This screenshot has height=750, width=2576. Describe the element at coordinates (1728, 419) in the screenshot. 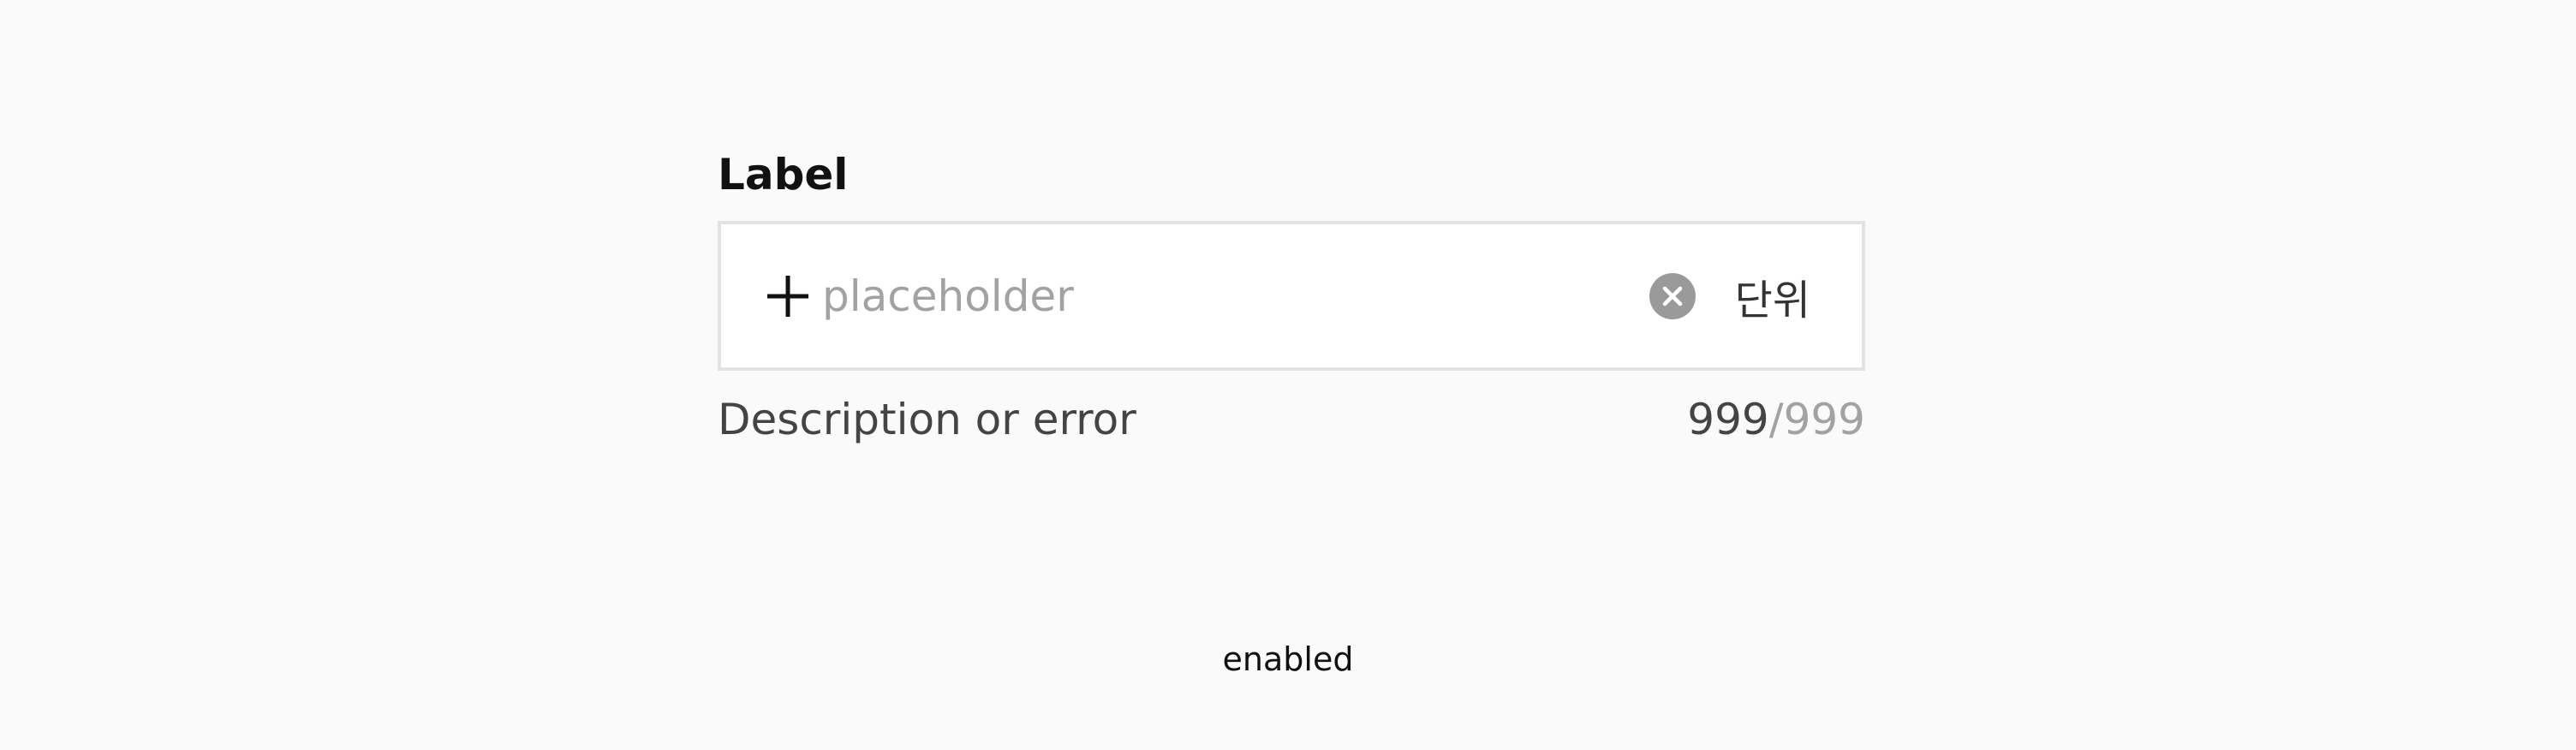

I see `counter-current: 999` at that location.